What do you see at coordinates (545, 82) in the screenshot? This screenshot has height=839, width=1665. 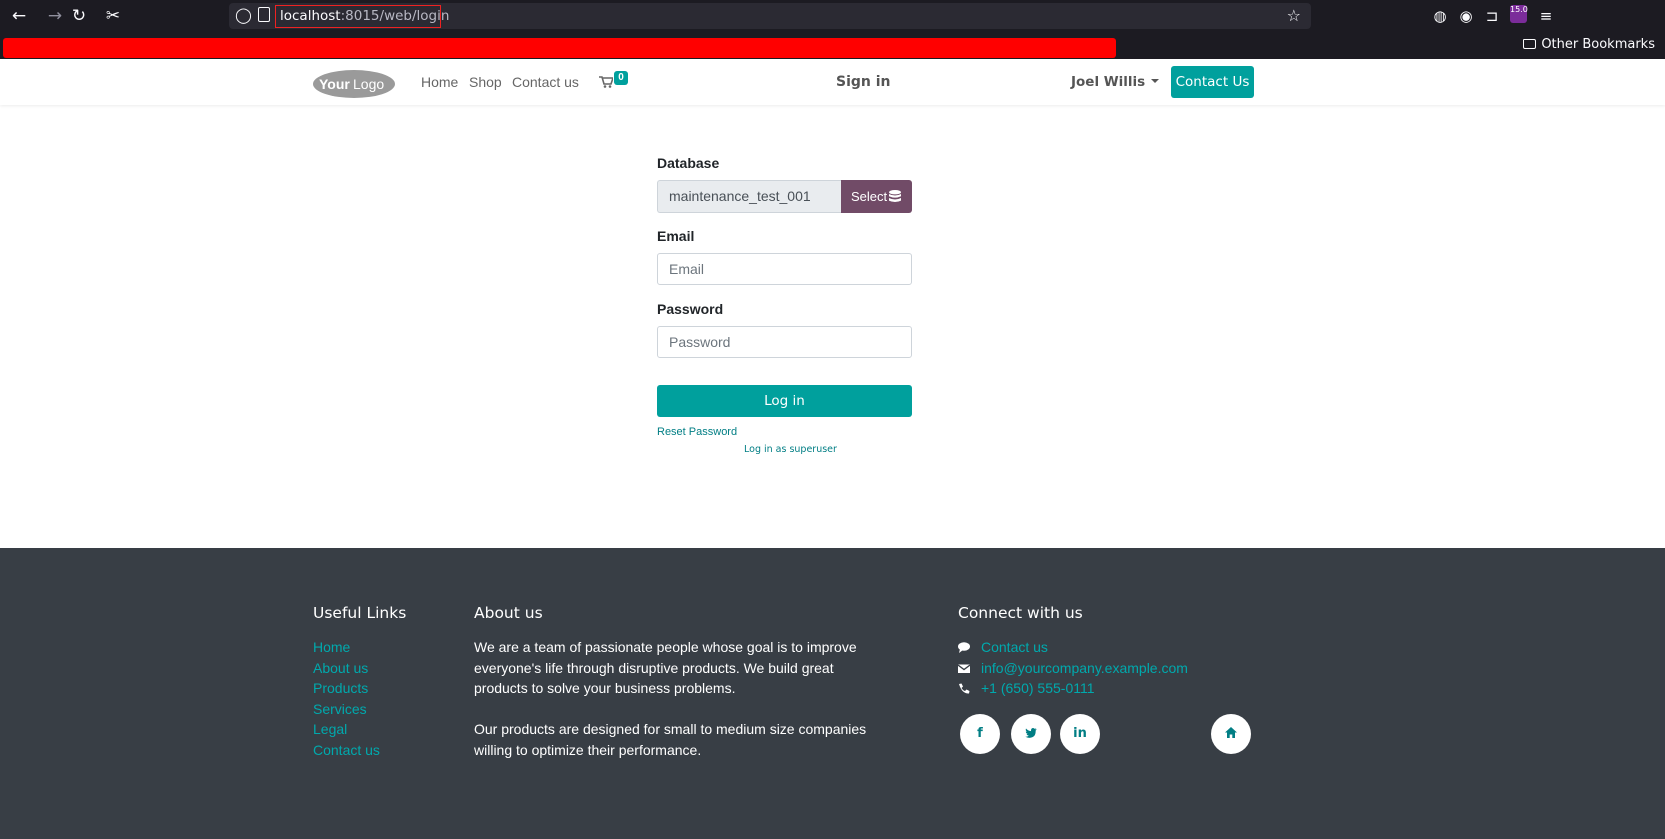 I see `nav-contact-us: Contact us` at bounding box center [545, 82].